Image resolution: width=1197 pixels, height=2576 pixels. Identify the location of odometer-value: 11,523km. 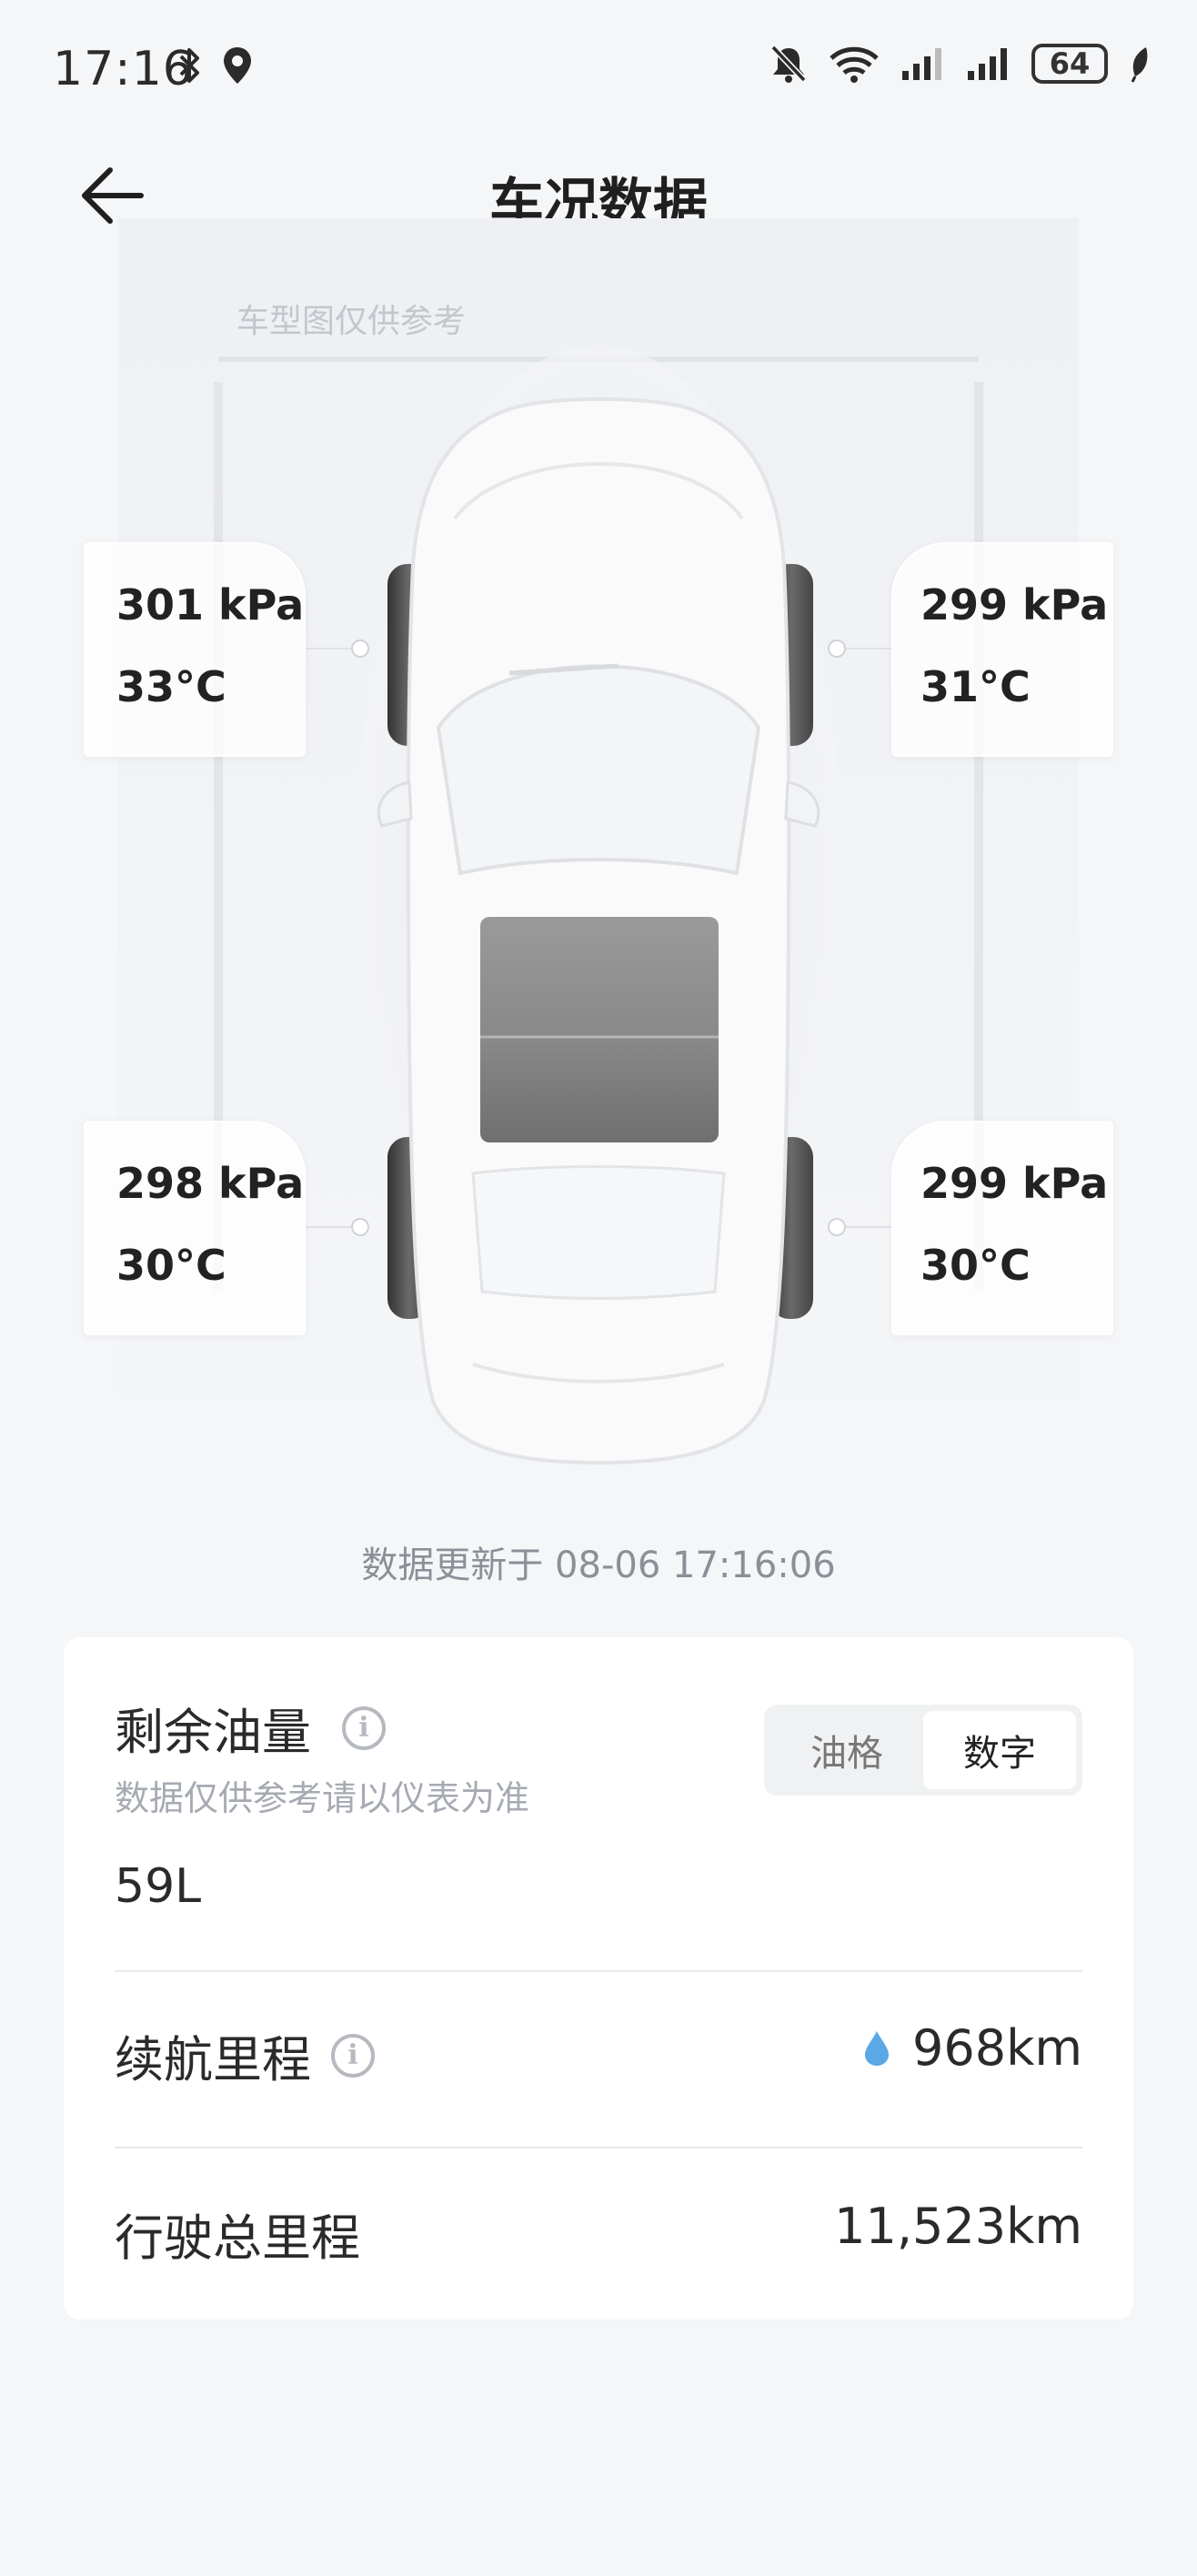
(958, 2226).